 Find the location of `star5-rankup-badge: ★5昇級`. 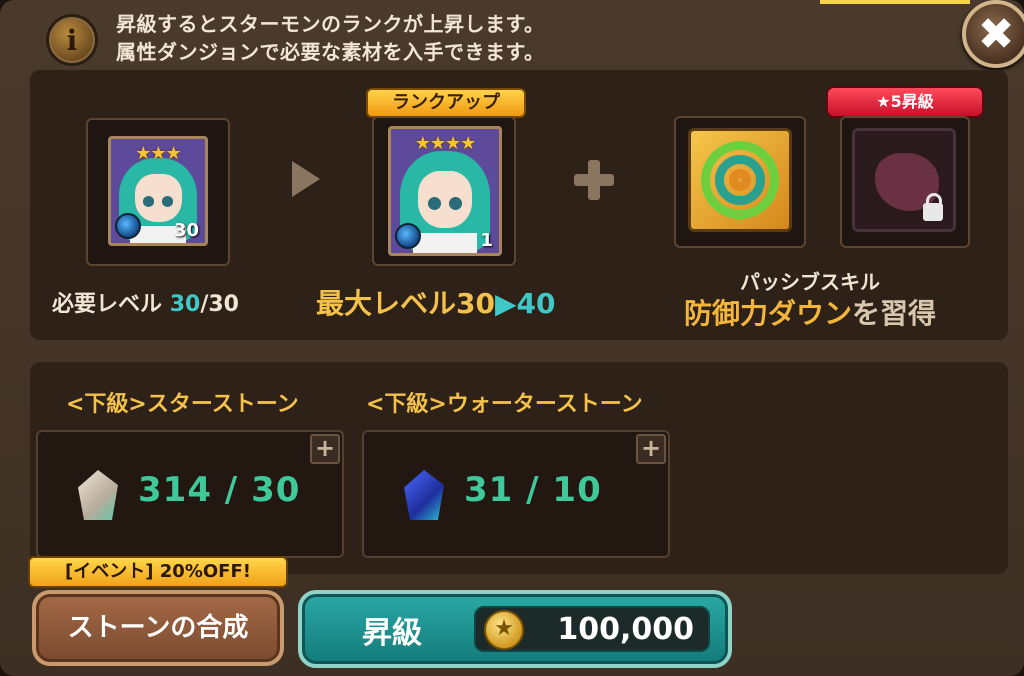

star5-rankup-badge: ★5昇級 is located at coordinates (905, 102).